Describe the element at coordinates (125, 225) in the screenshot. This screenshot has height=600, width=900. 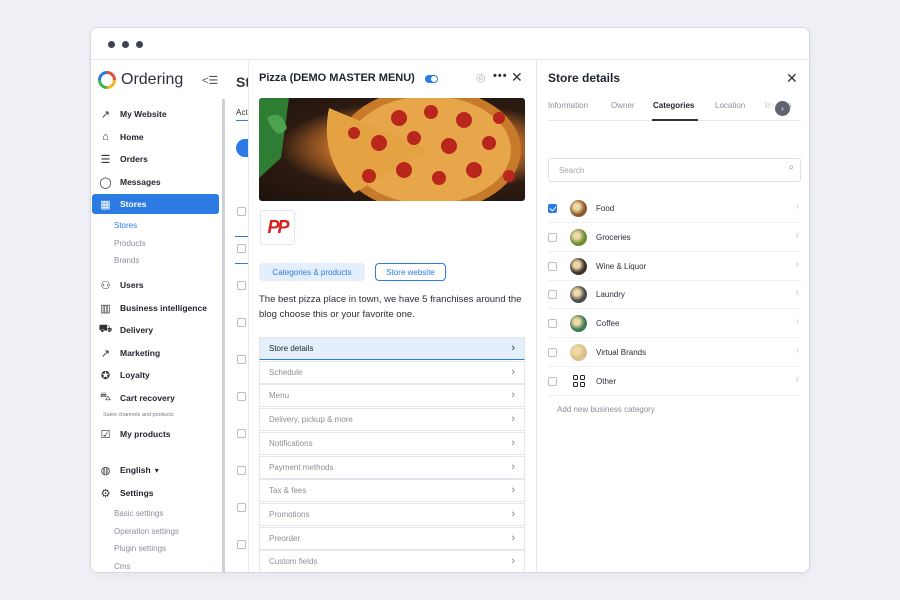
I see `sidebar-subitem-stores: Stores` at that location.